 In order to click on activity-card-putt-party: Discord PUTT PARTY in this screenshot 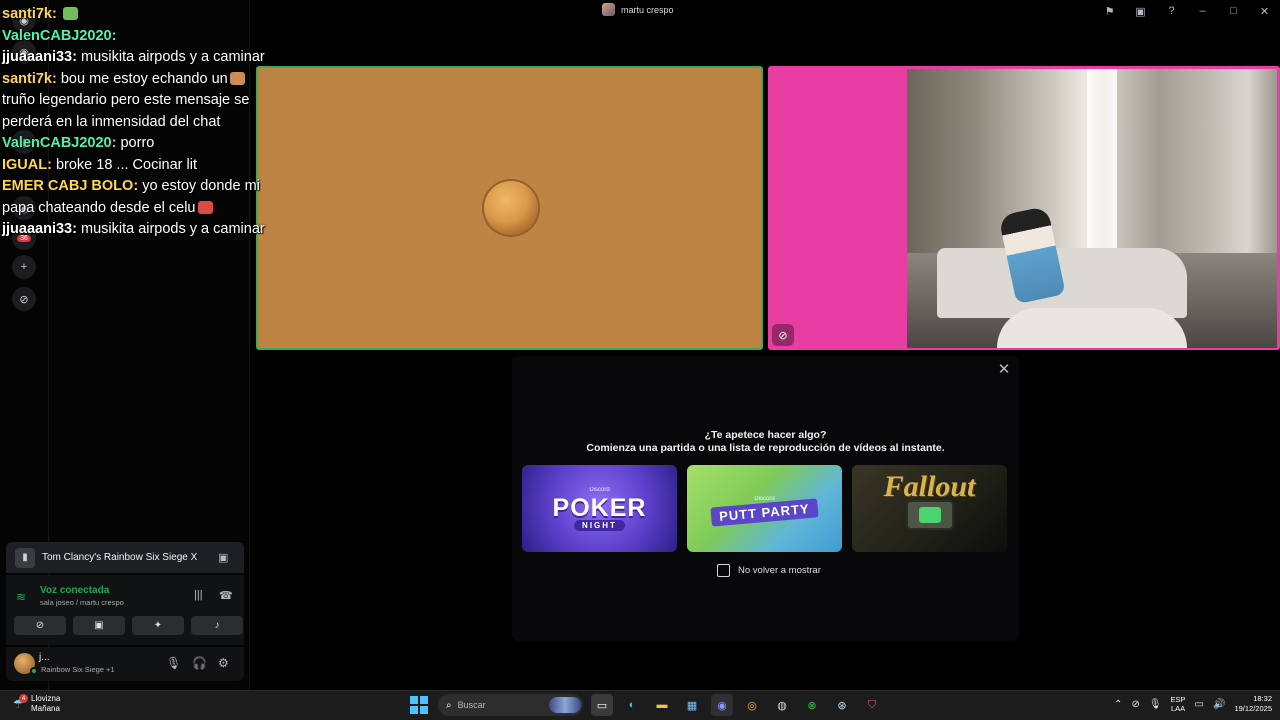, I will do `click(764, 508)`.